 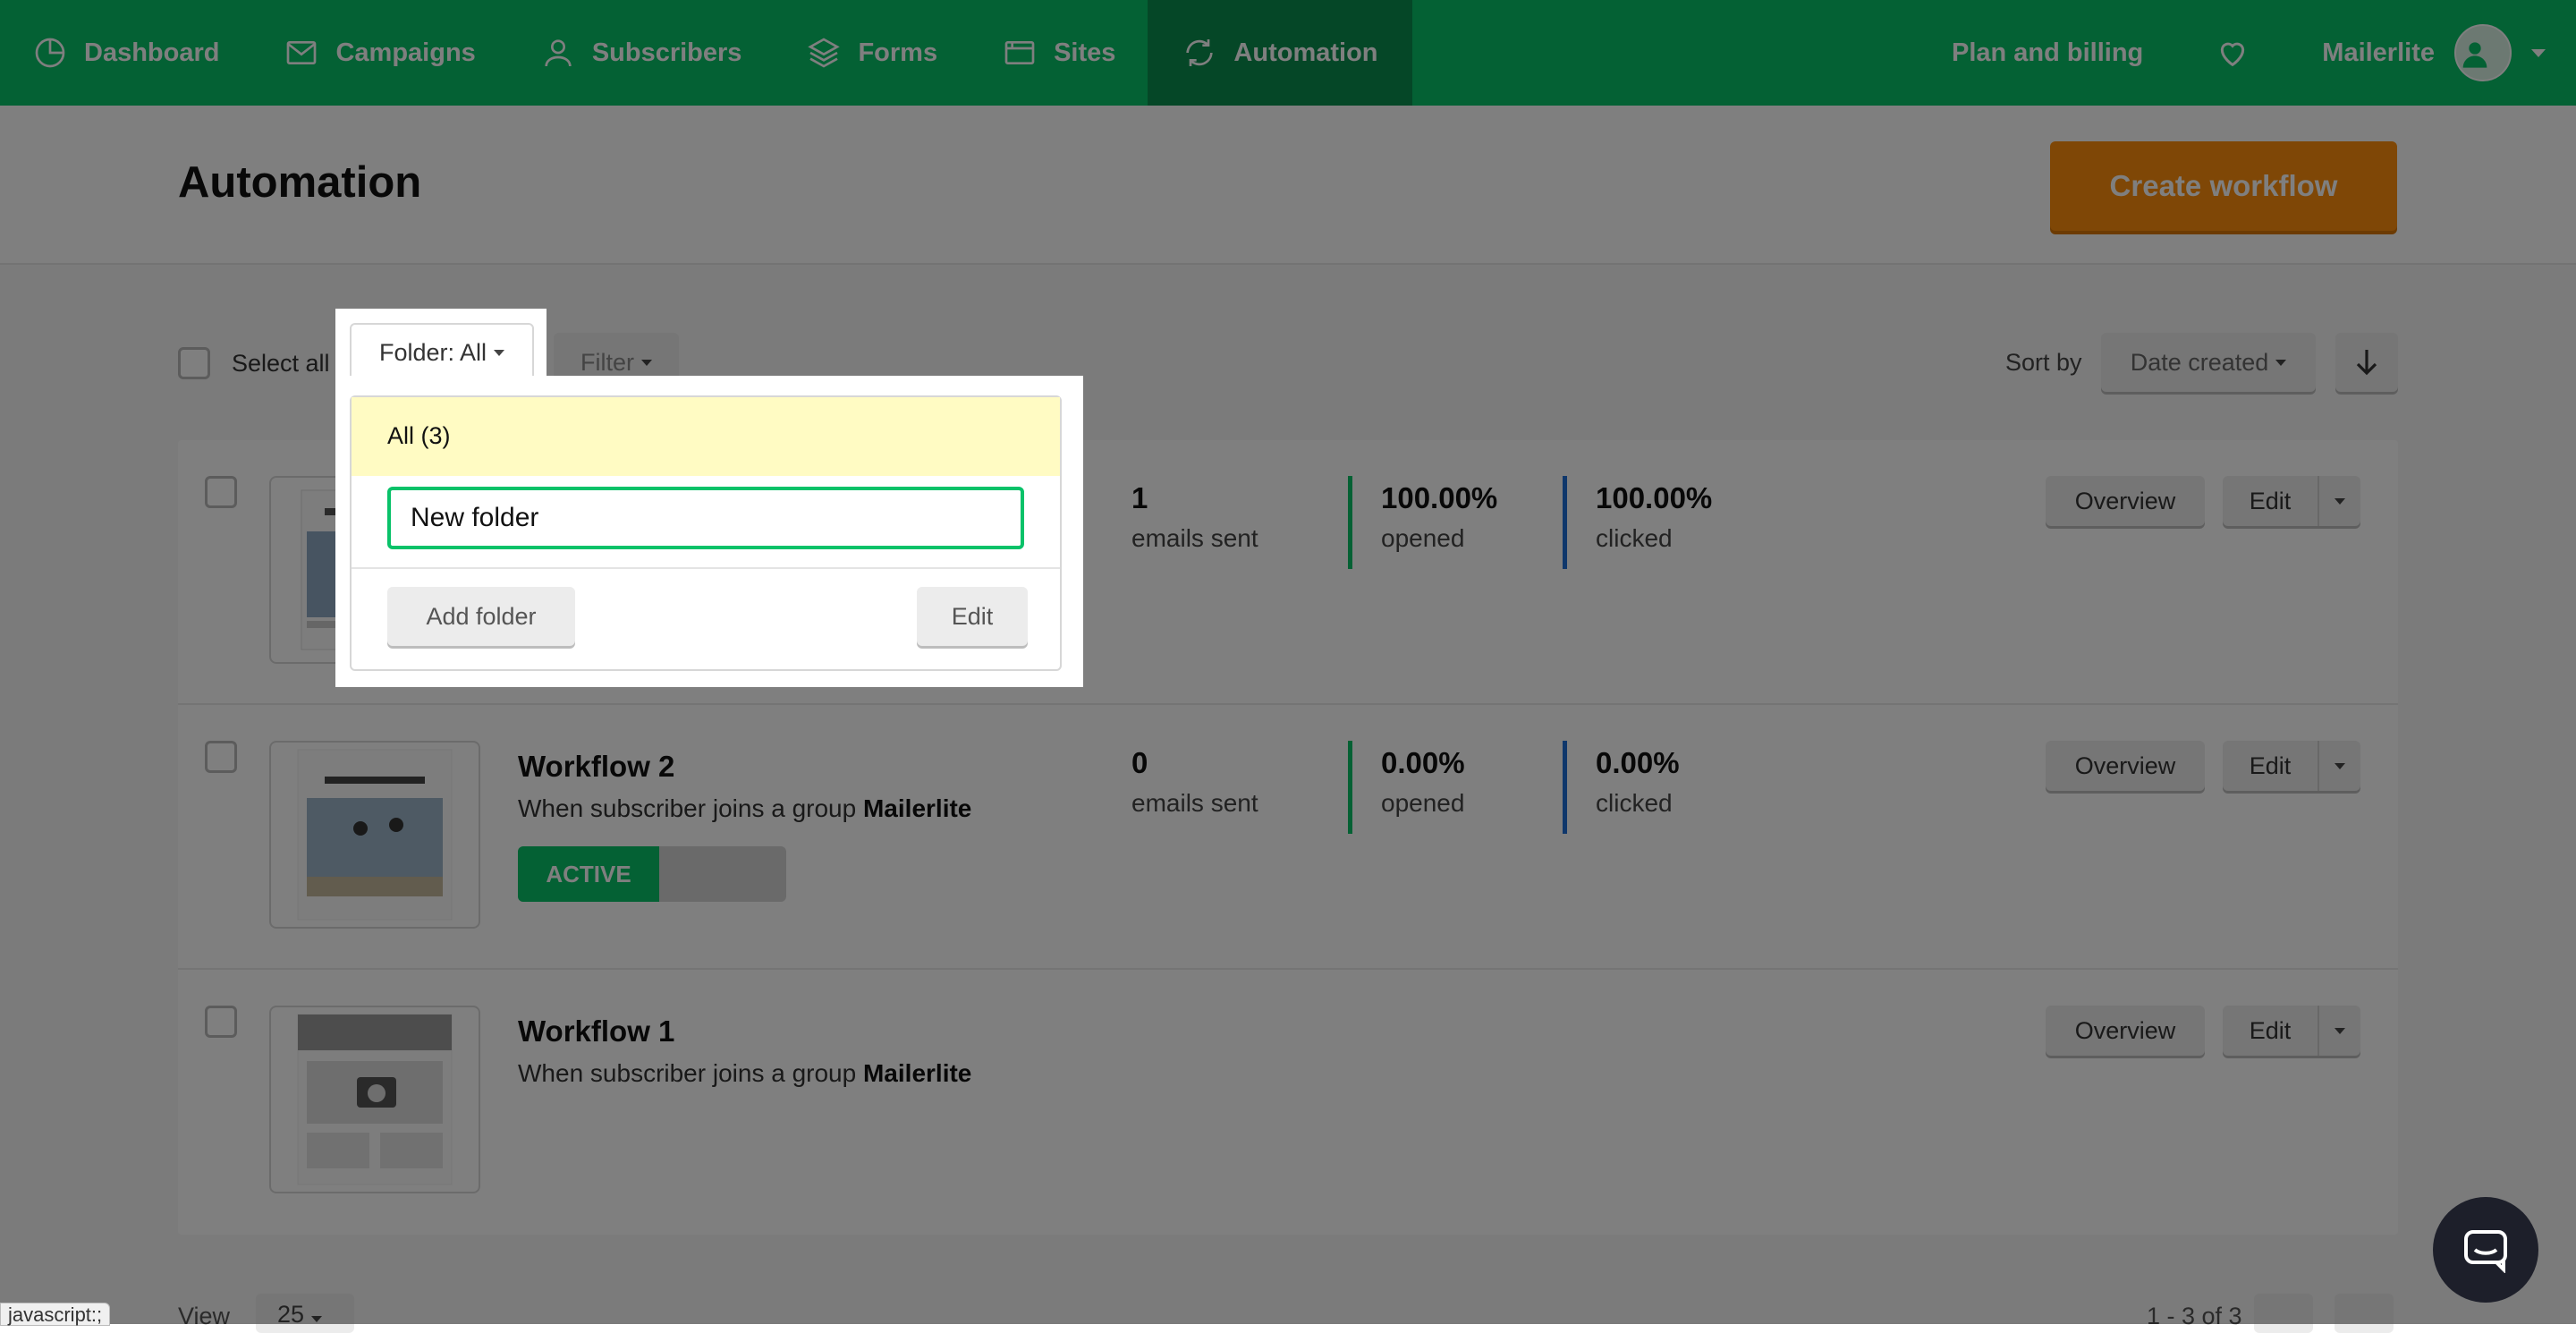 What do you see at coordinates (706, 436) in the screenshot?
I see `folder-option-all: All (3)` at bounding box center [706, 436].